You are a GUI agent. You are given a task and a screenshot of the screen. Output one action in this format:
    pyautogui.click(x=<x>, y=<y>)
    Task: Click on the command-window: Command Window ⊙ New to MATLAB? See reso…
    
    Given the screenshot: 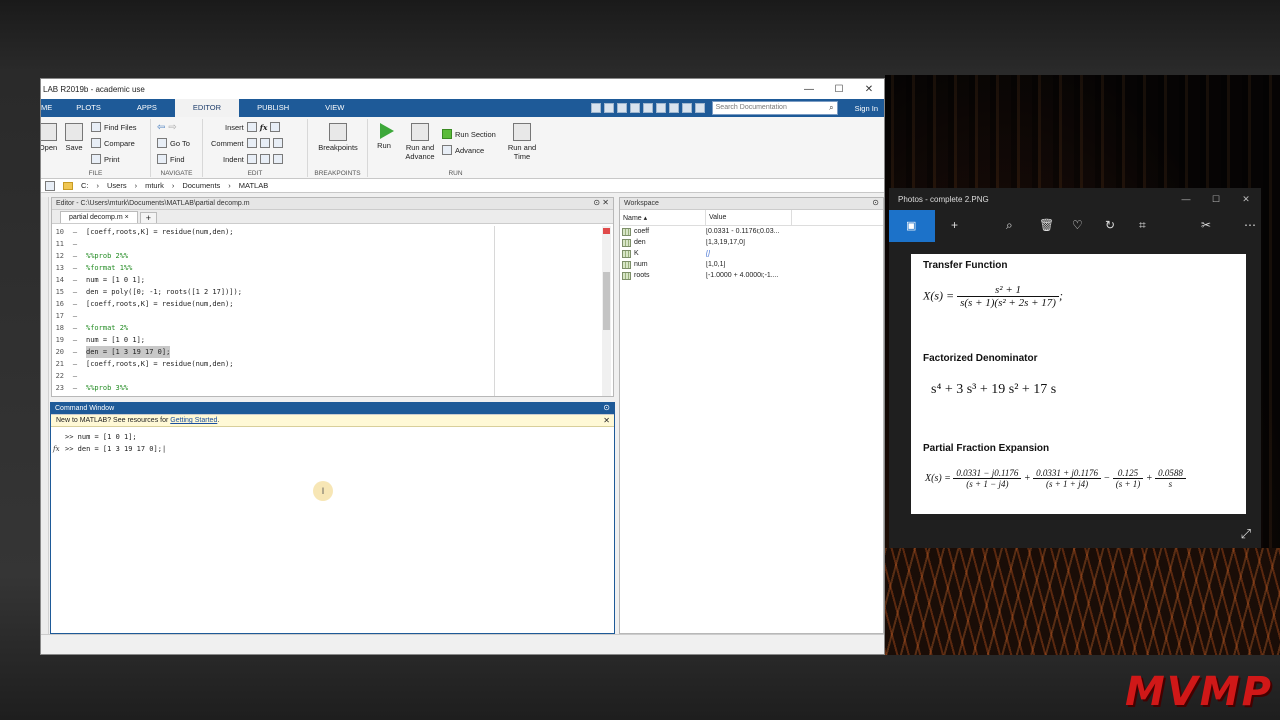 What is the action you would take?
    pyautogui.click(x=332, y=518)
    